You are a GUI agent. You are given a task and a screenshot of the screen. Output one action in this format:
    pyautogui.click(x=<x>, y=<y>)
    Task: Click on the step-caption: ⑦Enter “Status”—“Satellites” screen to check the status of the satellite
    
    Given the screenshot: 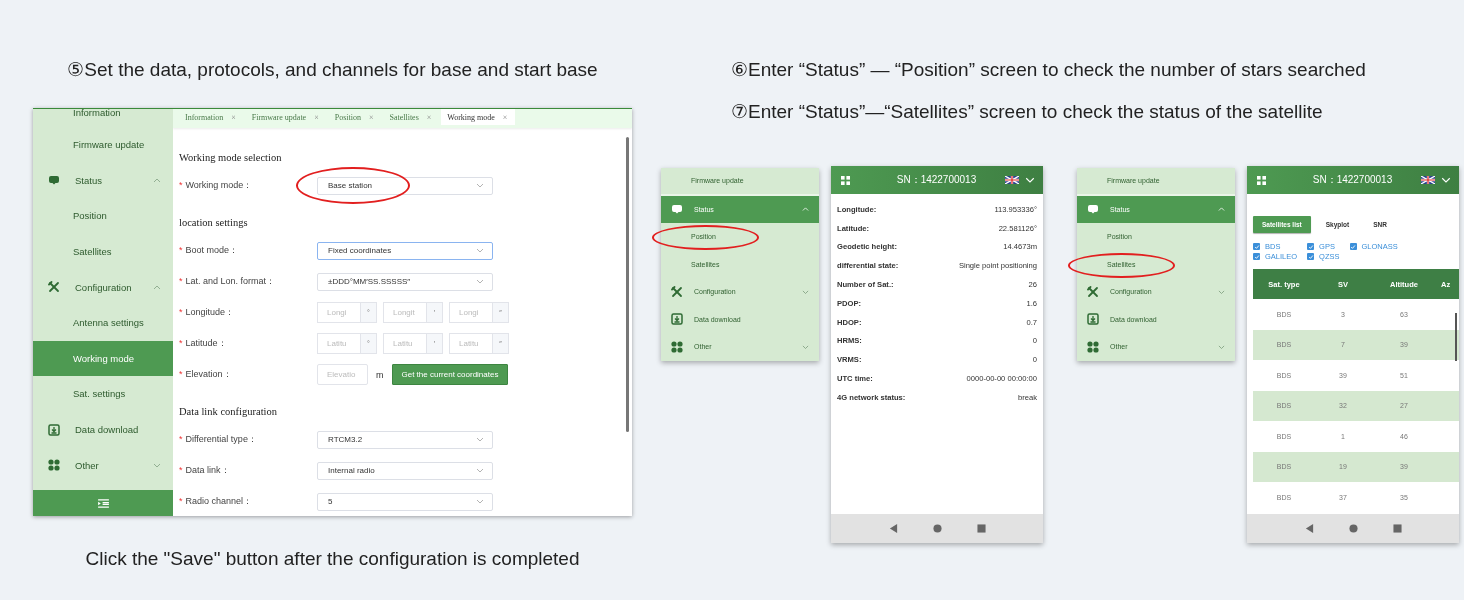 What is the action you would take?
    pyautogui.click(x=1027, y=112)
    